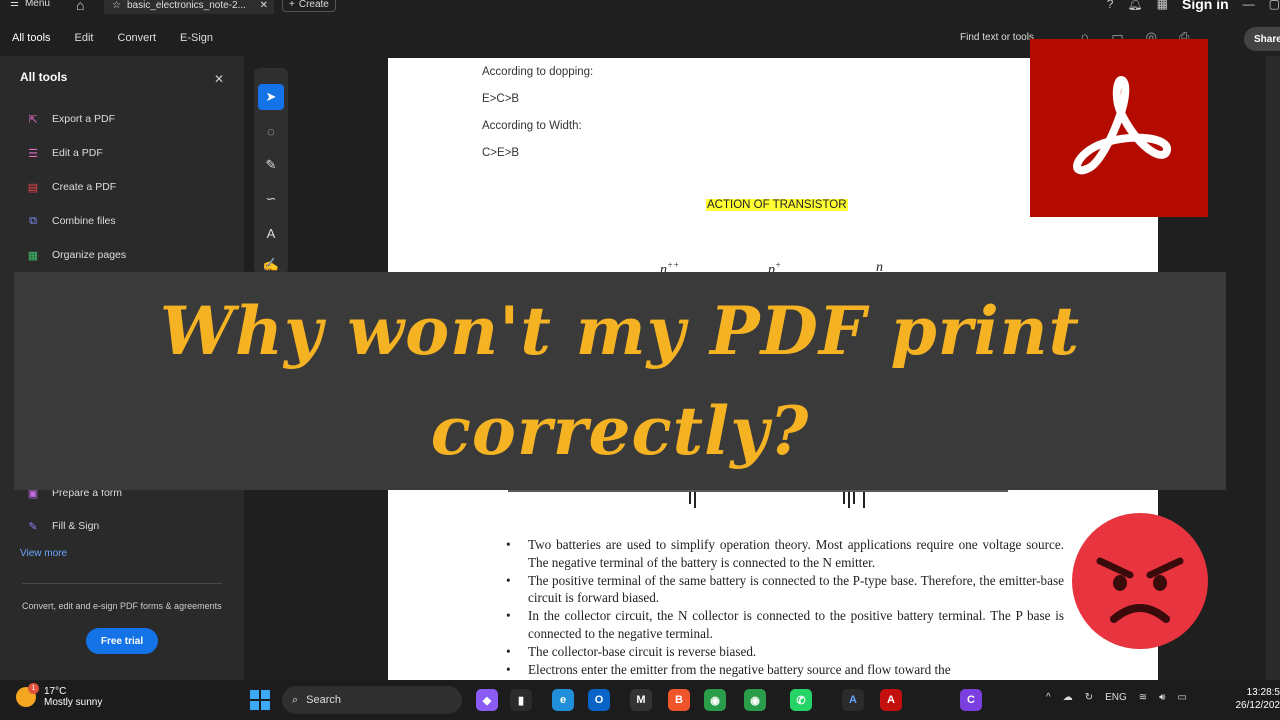 This screenshot has width=1280, height=720. I want to click on share-button: Share, so click(1262, 39).